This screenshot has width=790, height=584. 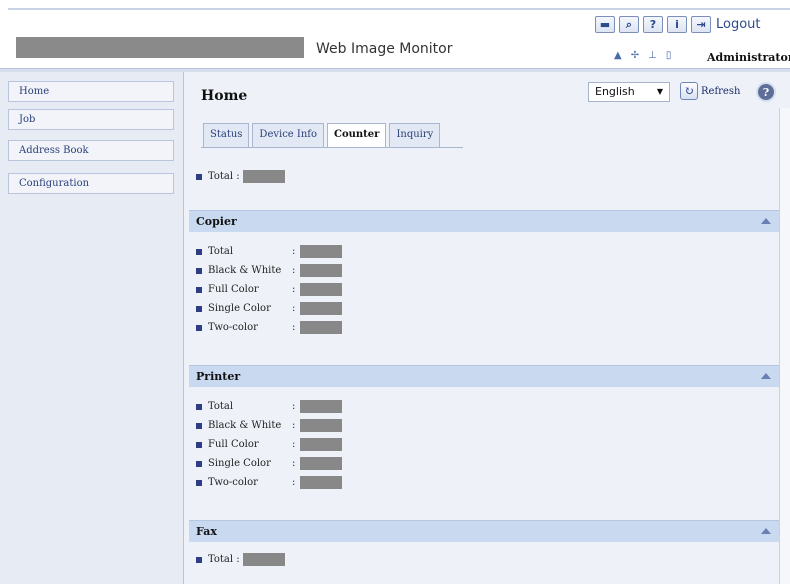 I want to click on section-title: Printer, so click(x=218, y=376).